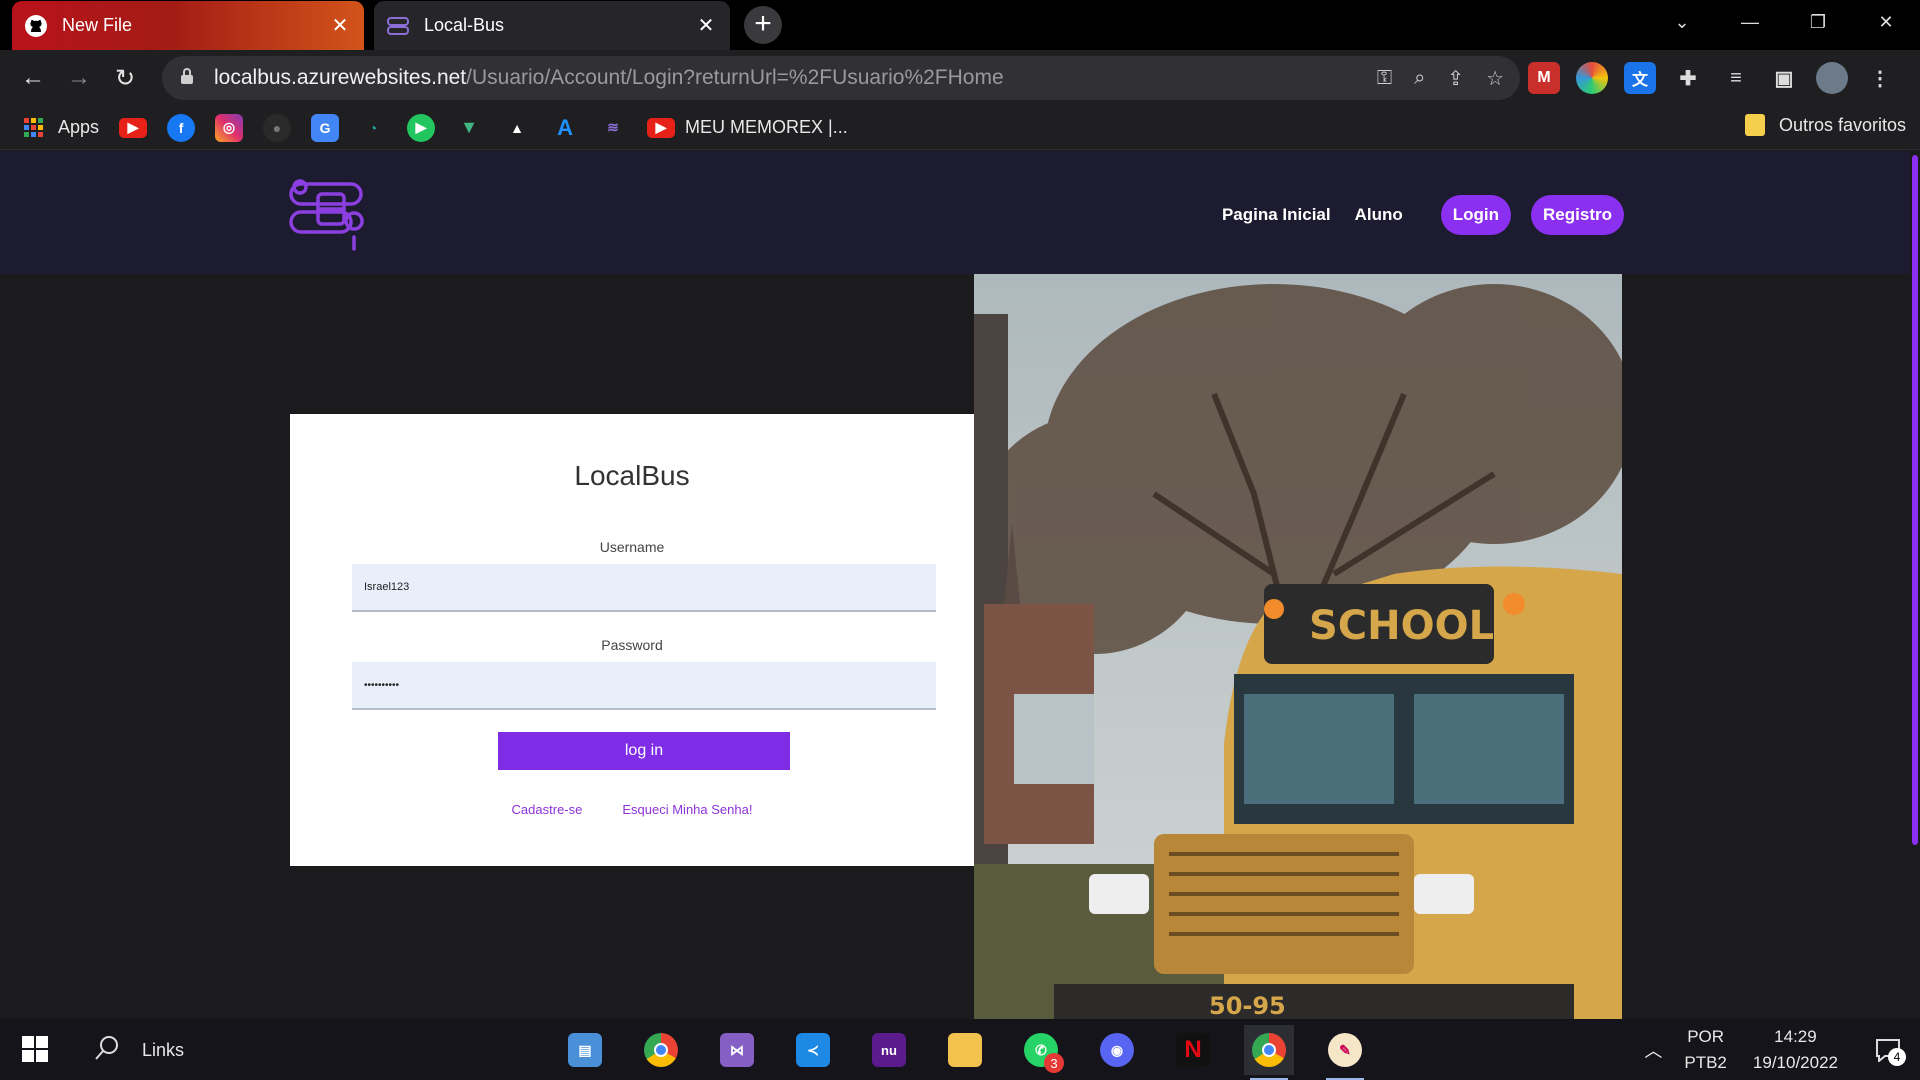  What do you see at coordinates (1795, 1050) in the screenshot?
I see `clock: 14:29 19/10/2022` at bounding box center [1795, 1050].